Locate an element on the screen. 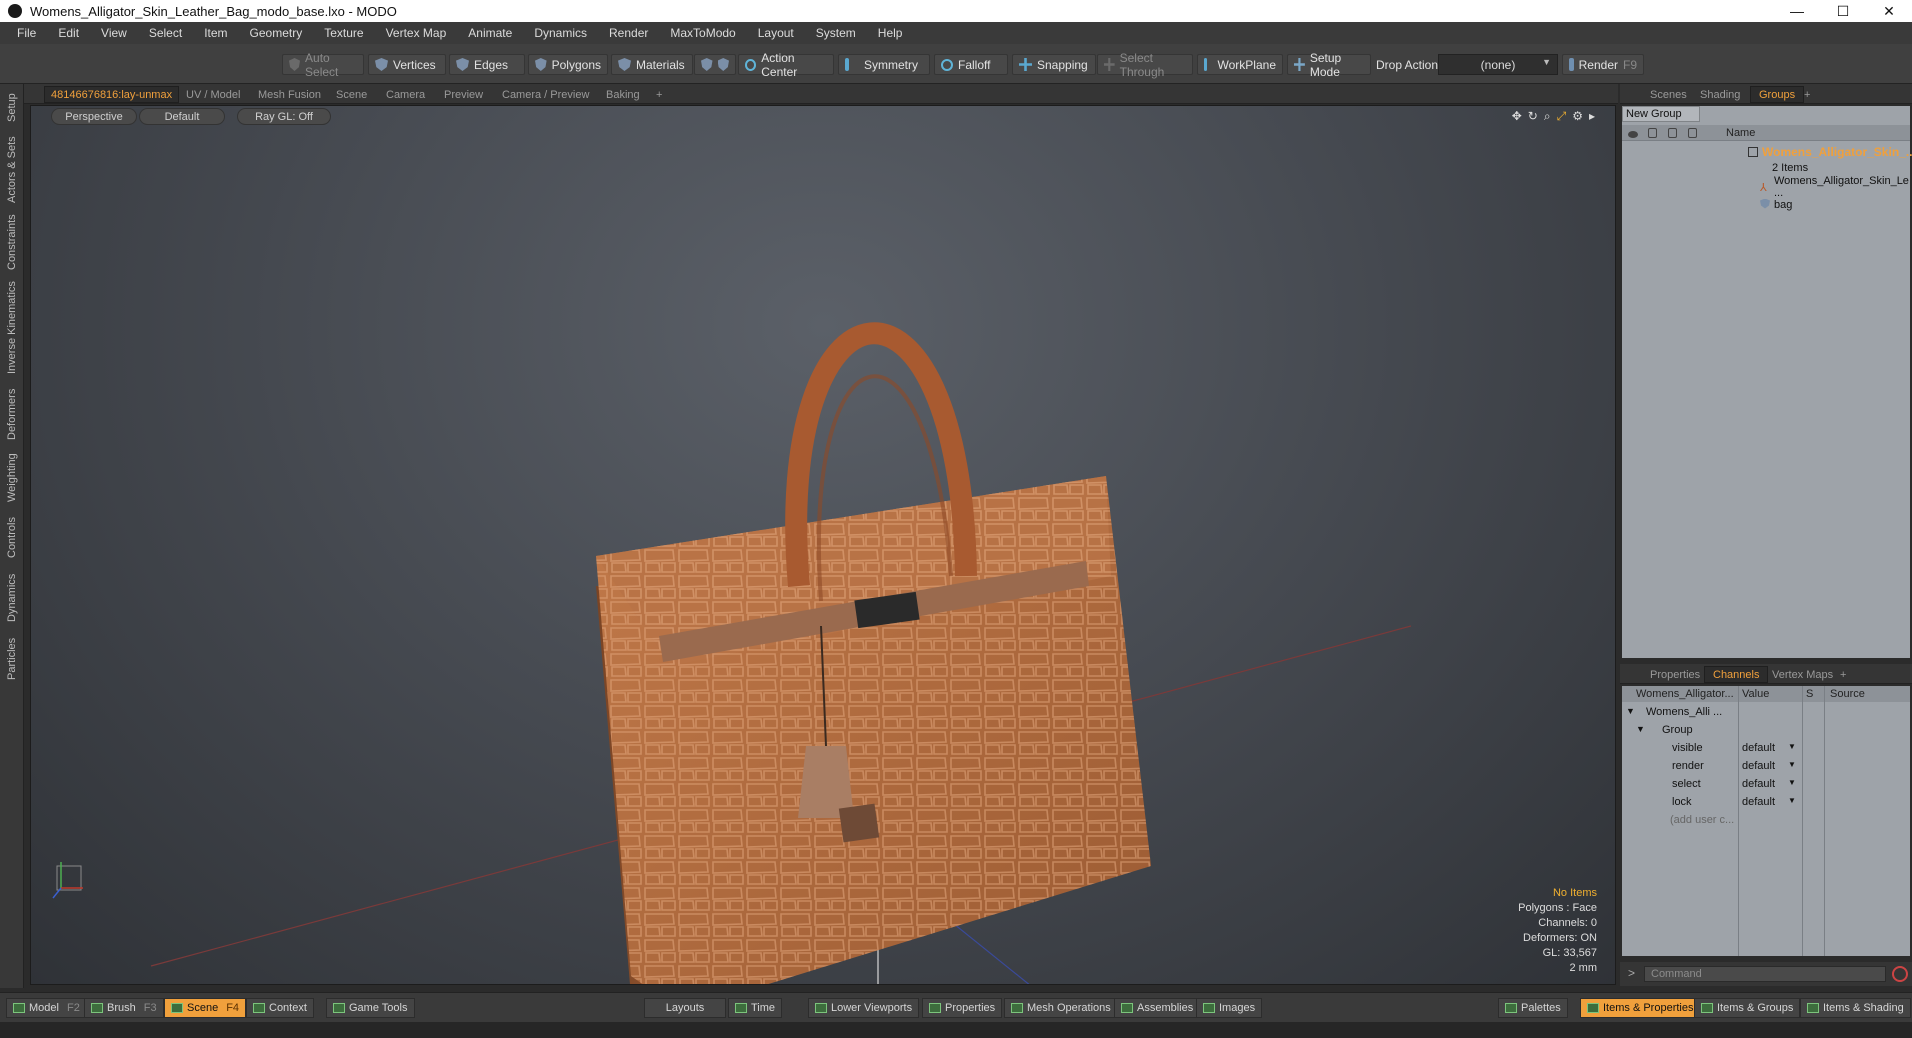  tab-inverse-kinematics: Inverse Kinematics is located at coordinates (12, 328).